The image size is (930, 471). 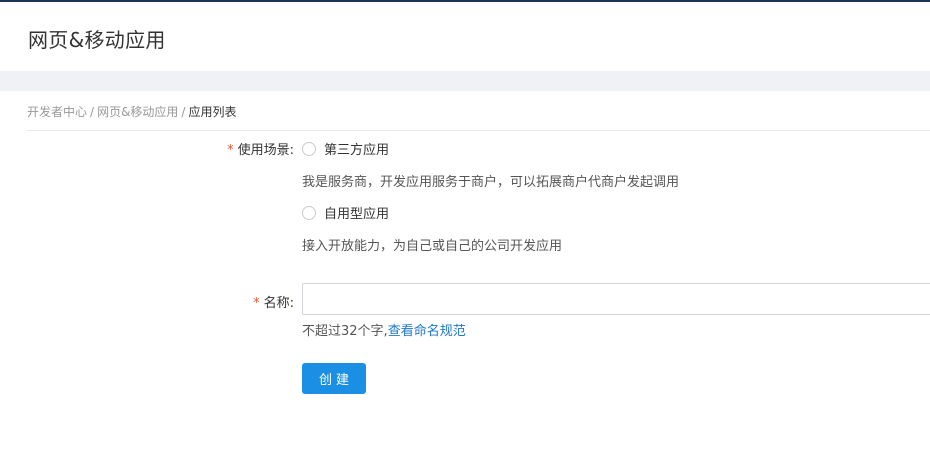 I want to click on radio-label: 自用型应用, so click(x=357, y=214).